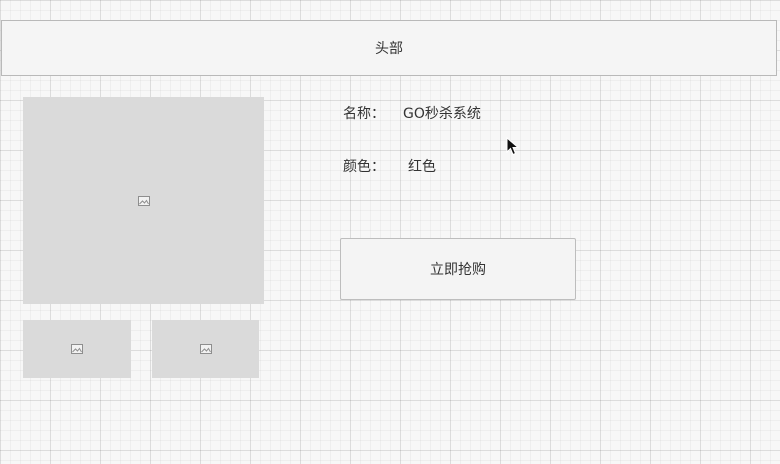  I want to click on product-color-value: 红色, so click(422, 167).